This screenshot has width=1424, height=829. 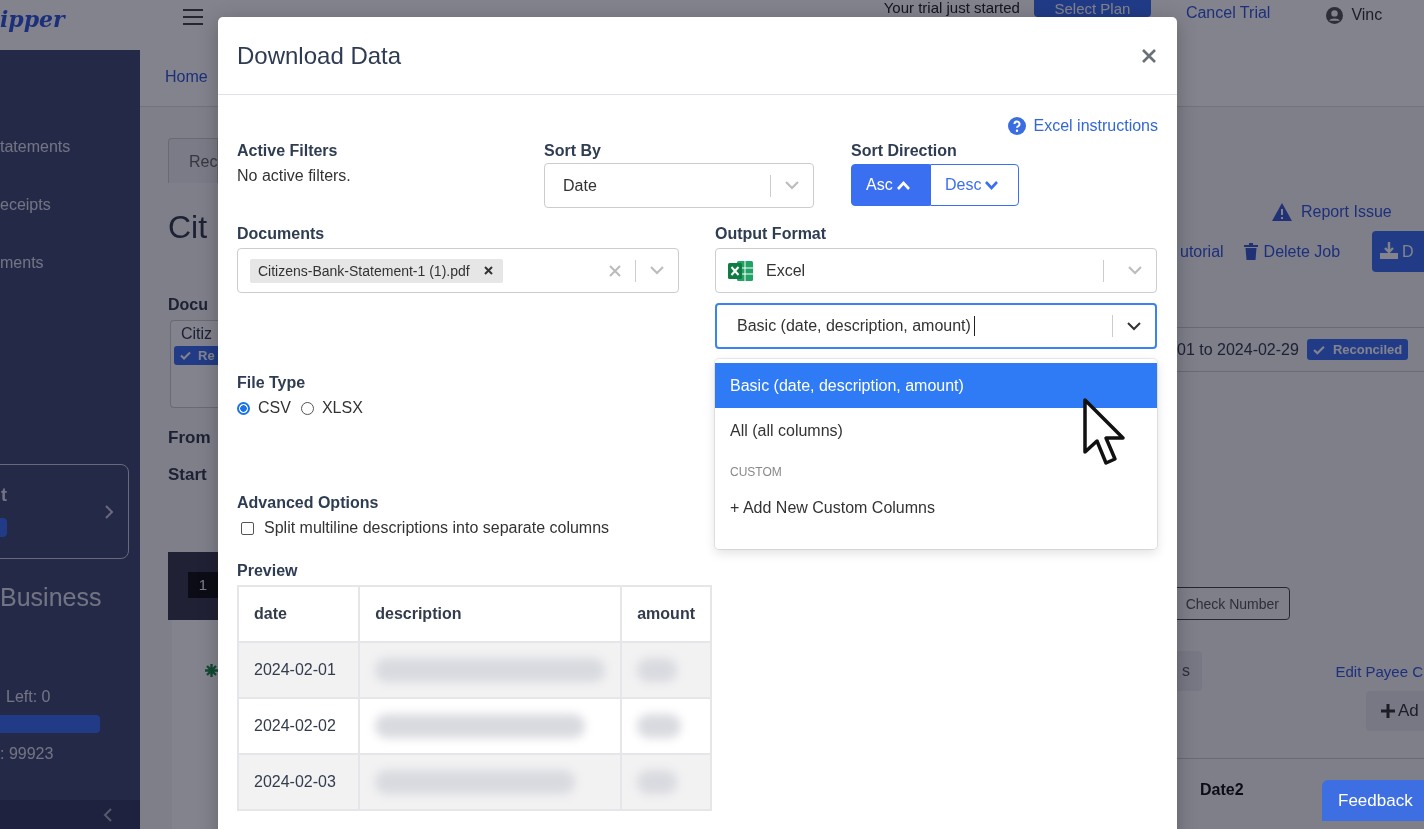 I want to click on checkbox-label: Split multiline descriptions into separate columns, so click(x=437, y=528).